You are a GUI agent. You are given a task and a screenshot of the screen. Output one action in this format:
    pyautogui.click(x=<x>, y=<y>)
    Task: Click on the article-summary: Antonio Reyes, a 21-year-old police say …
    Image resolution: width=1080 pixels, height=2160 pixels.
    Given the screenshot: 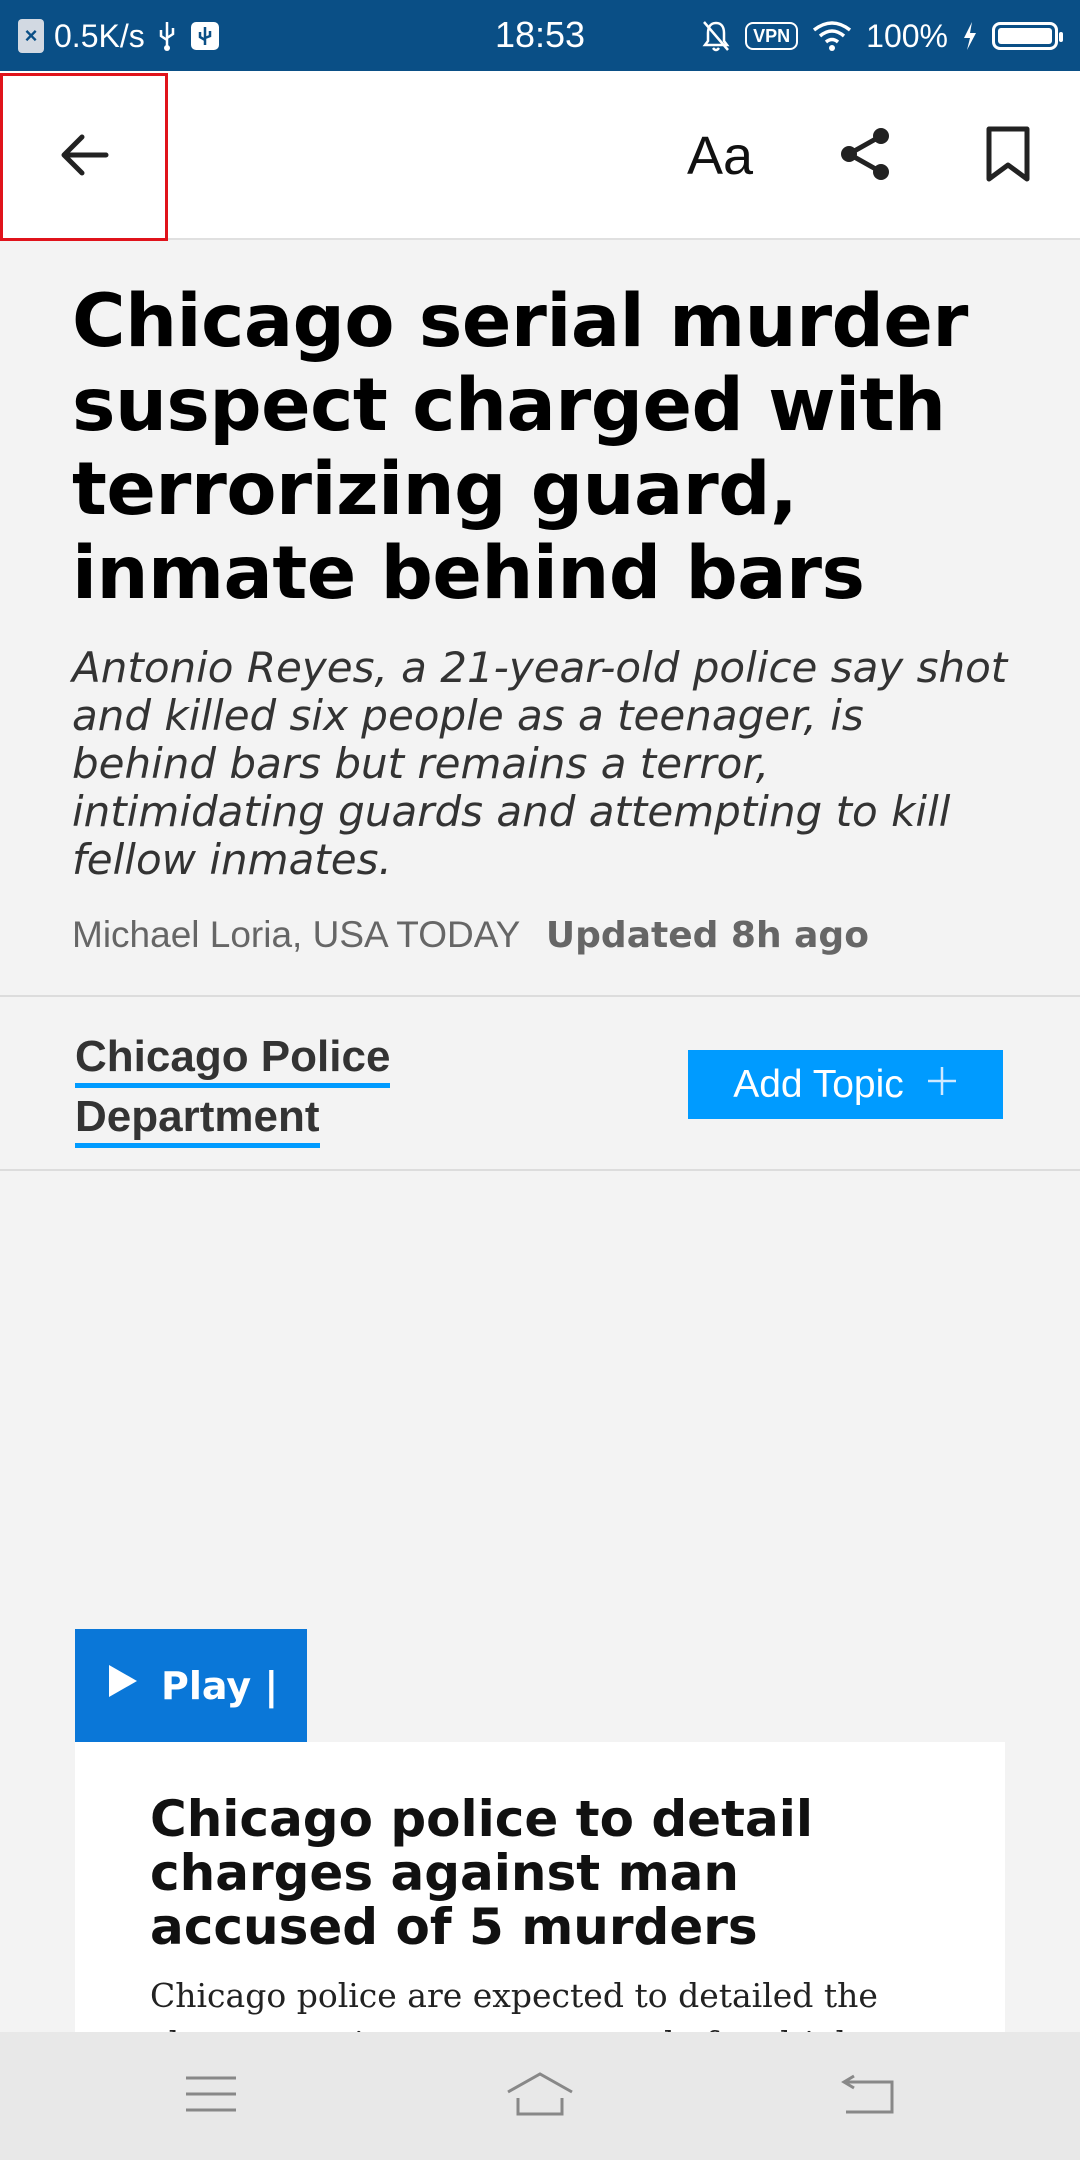 What is the action you would take?
    pyautogui.click(x=540, y=763)
    